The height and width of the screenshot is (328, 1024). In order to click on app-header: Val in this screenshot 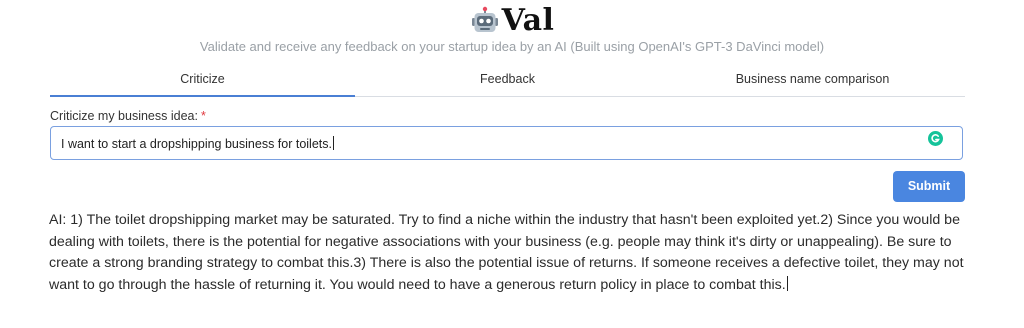, I will do `click(512, 22)`.